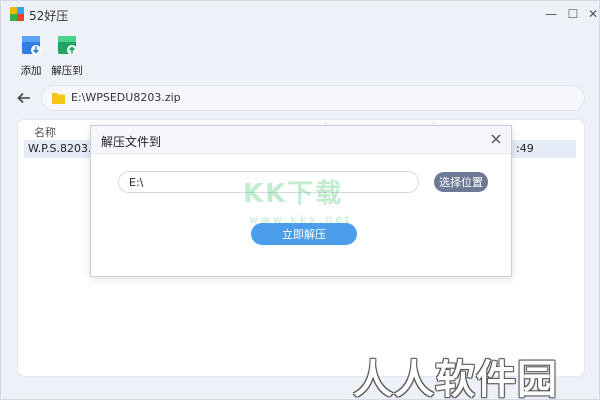 The image size is (600, 400). What do you see at coordinates (24, 98) in the screenshot?
I see `back-arrow-icon` at bounding box center [24, 98].